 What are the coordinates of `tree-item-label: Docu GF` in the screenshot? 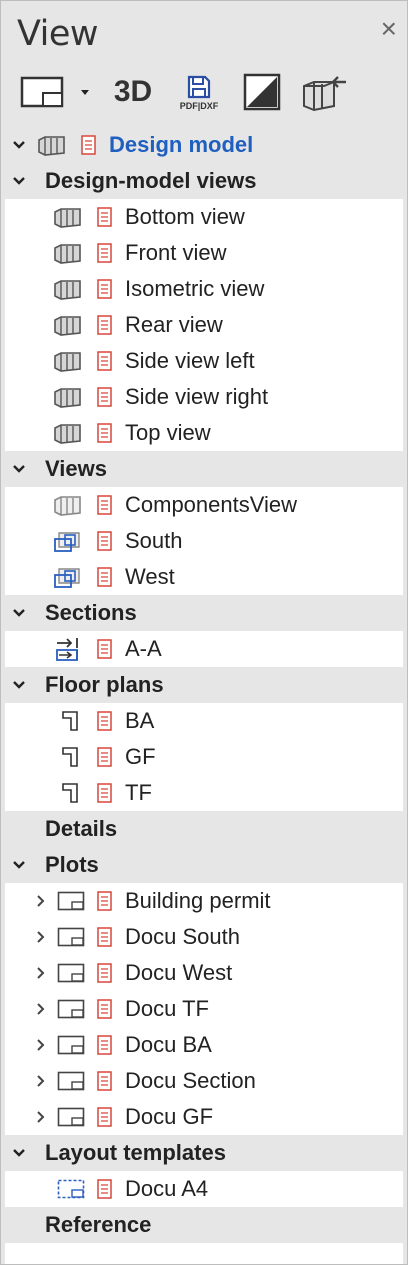 It's located at (169, 1116).